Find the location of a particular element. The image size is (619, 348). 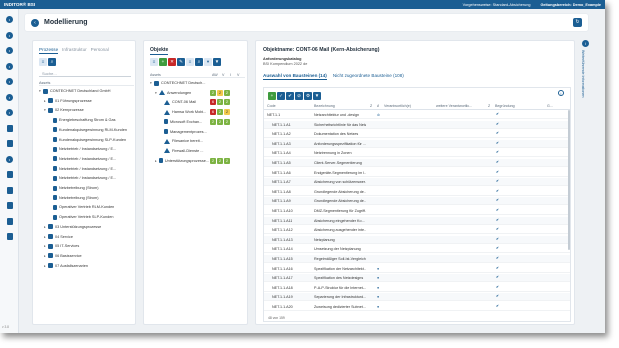

nav-item-10-icon: • is located at coordinates (9, 159).